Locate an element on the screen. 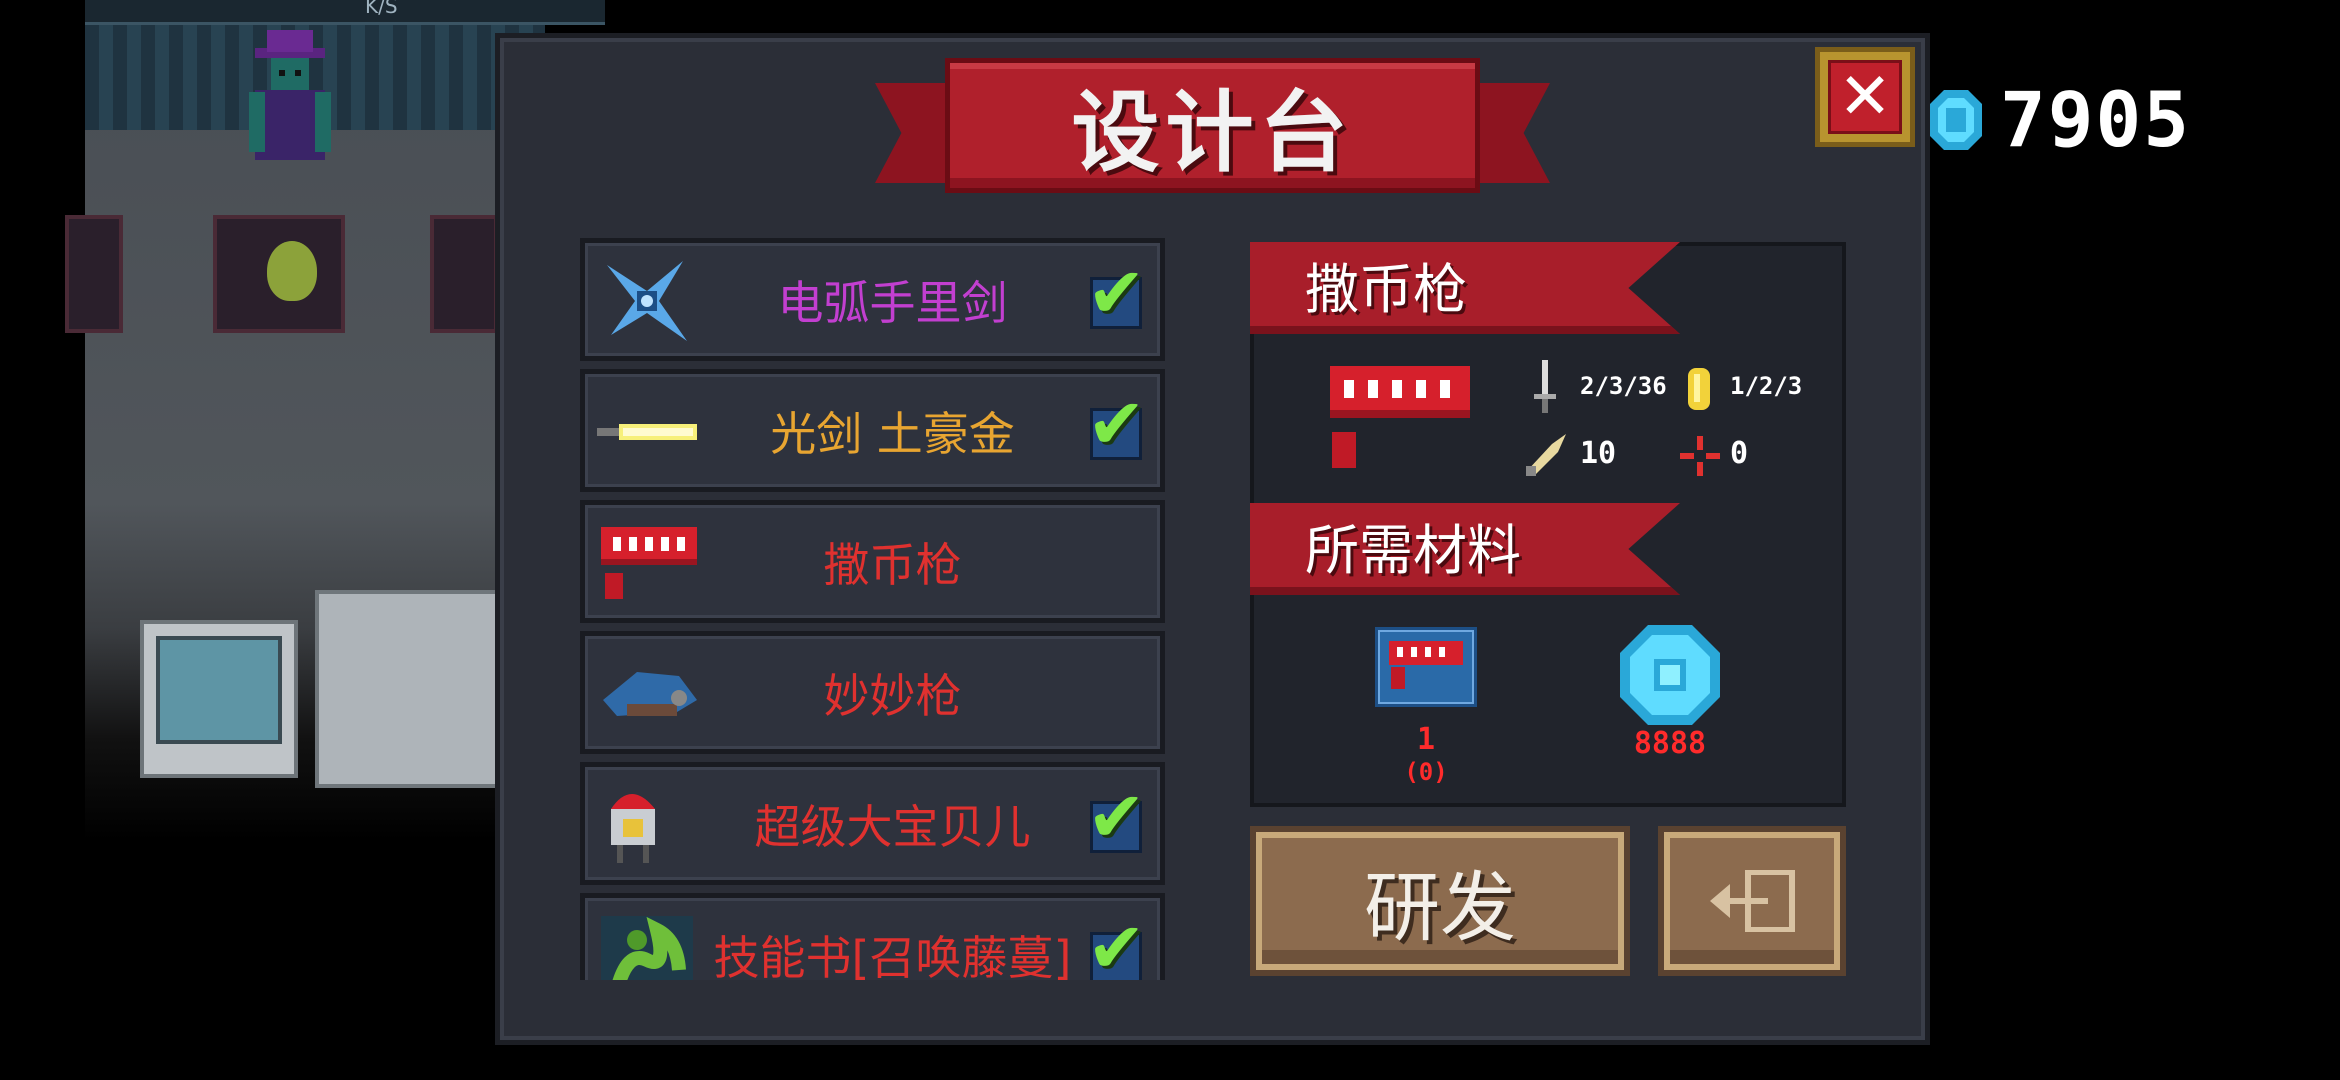 This screenshot has height=1080, width=2340. baby-bomb-icon is located at coordinates (633, 828).